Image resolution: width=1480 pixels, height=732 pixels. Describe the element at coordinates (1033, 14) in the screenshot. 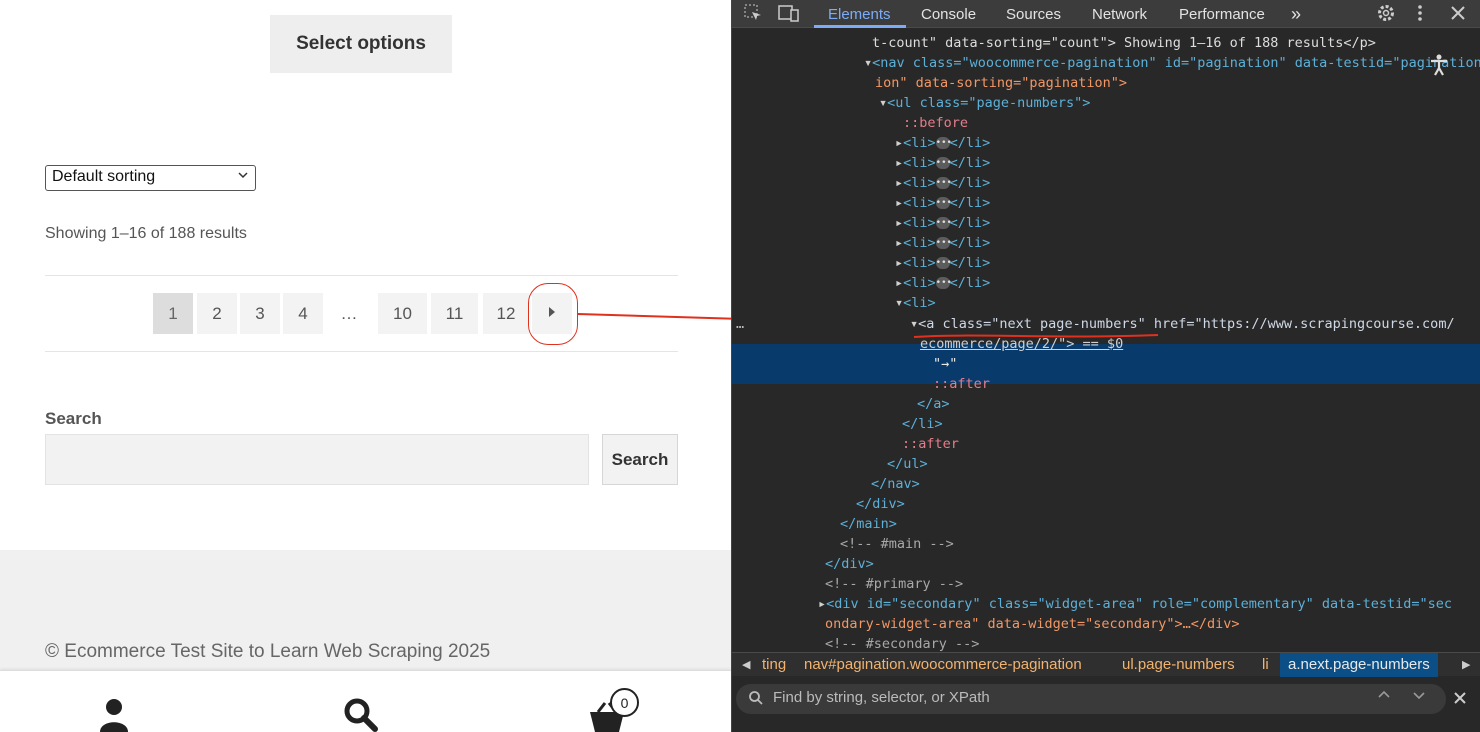

I see `tab-sources: Sources` at that location.